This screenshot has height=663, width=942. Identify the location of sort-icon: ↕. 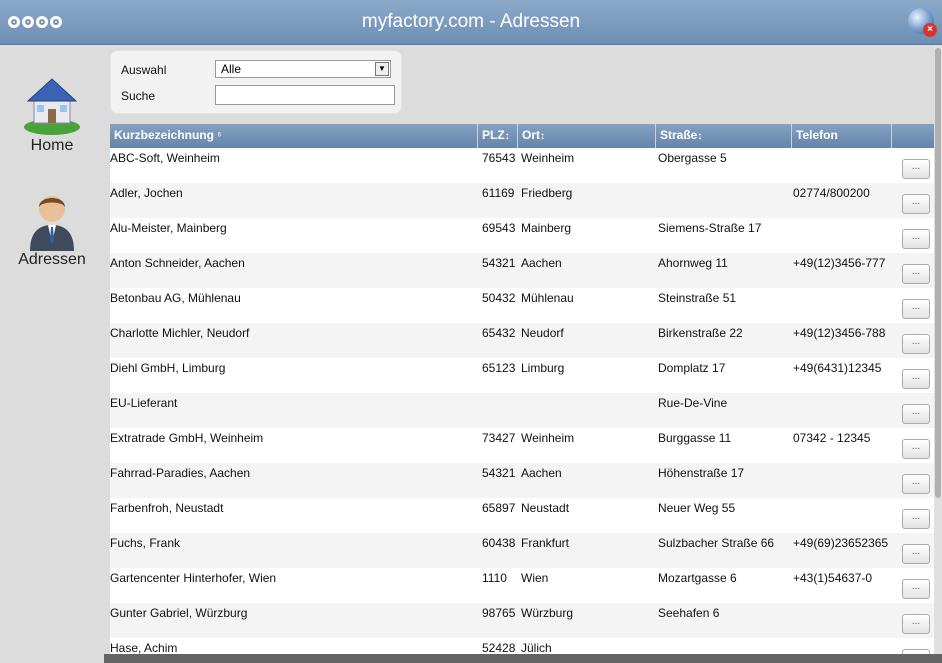
(700, 136).